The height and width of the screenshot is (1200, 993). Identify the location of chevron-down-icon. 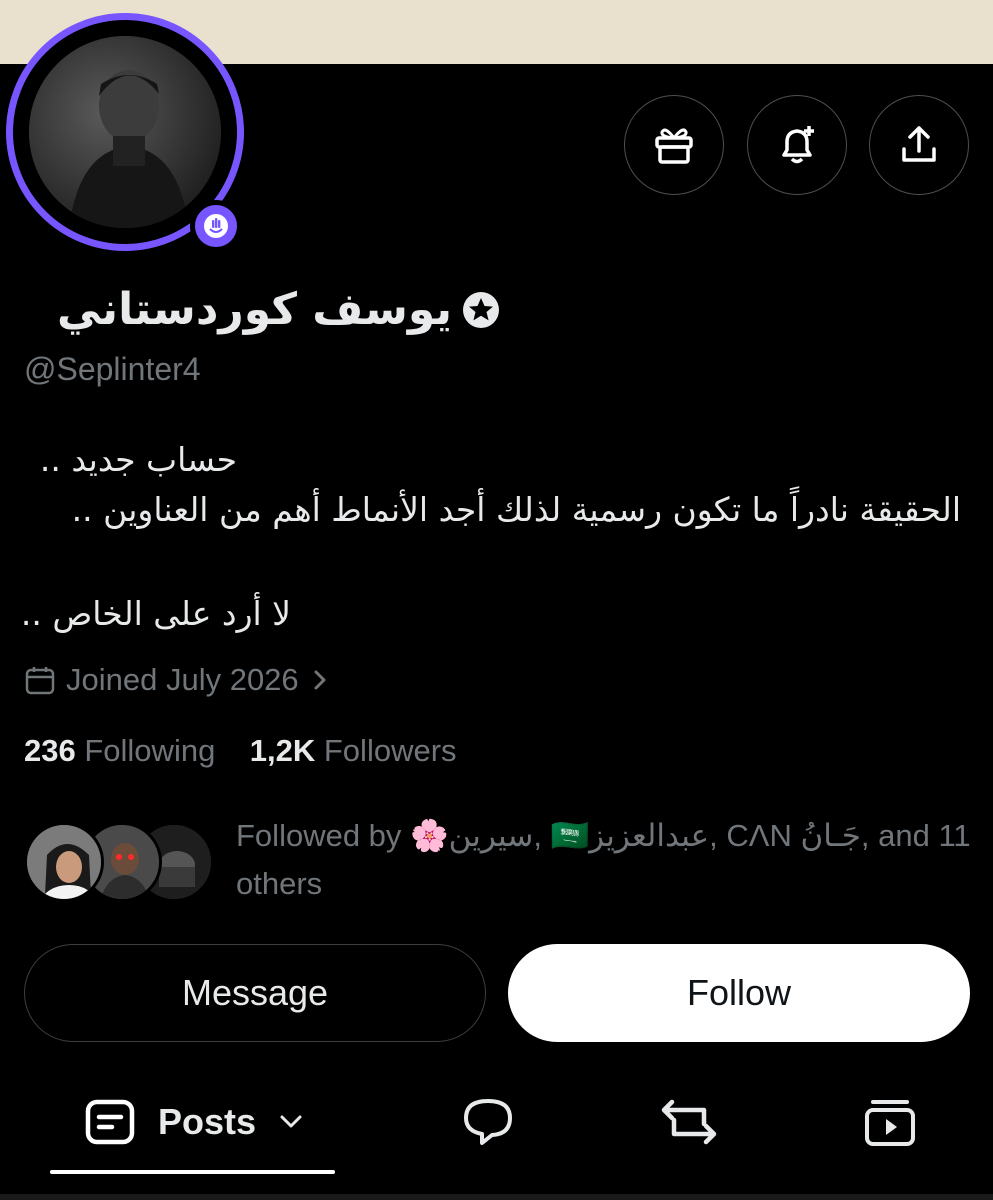
(291, 1122).